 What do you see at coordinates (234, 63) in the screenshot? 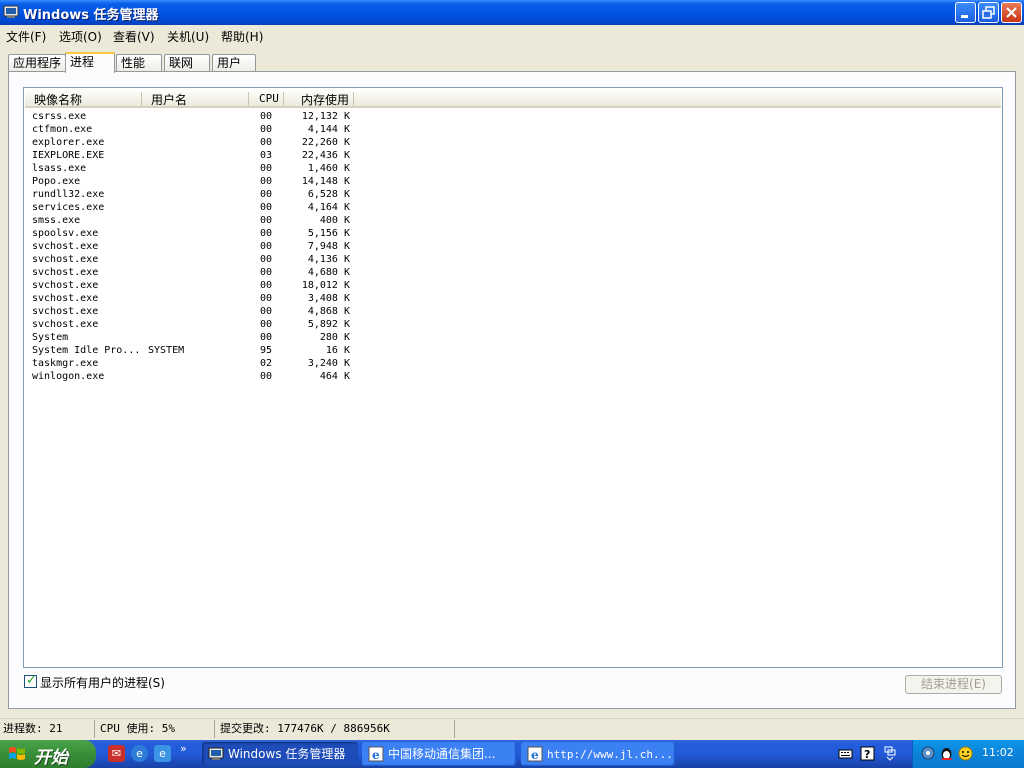
I see `tab-users: 用户` at bounding box center [234, 63].